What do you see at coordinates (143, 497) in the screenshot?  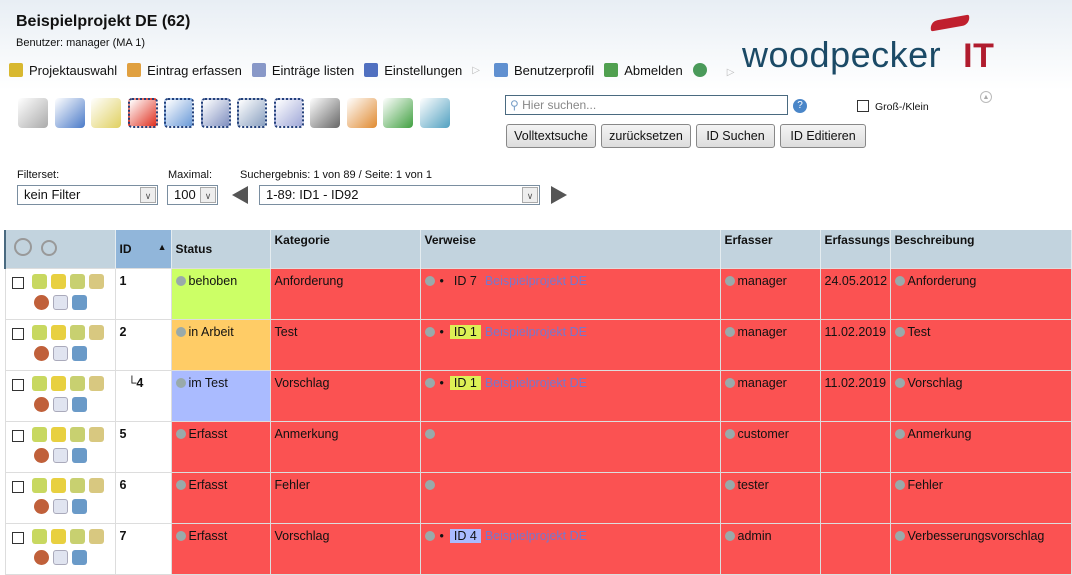 I see `row-id: 6` at bounding box center [143, 497].